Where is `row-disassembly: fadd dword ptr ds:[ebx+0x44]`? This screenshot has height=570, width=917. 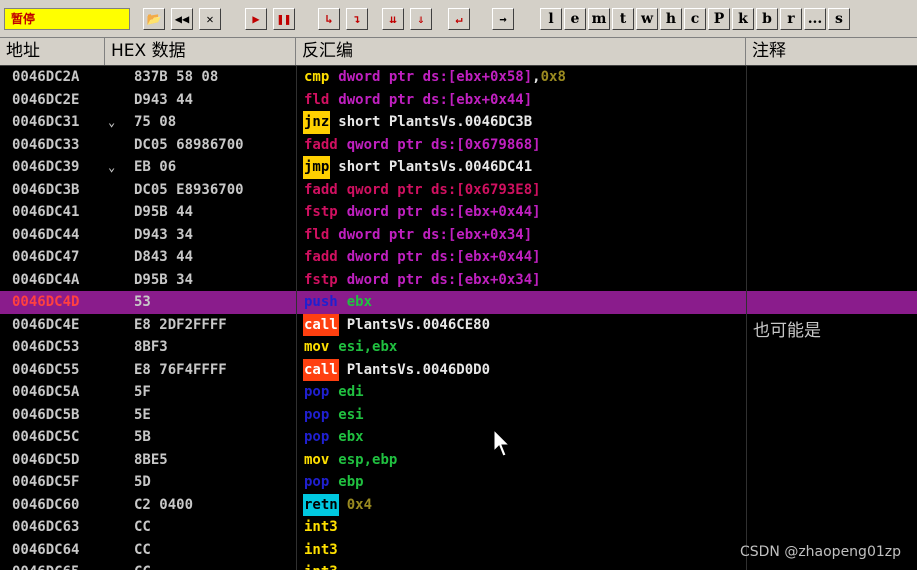
row-disassembly: fadd dword ptr ds:[ebx+0x44] is located at coordinates (422, 257).